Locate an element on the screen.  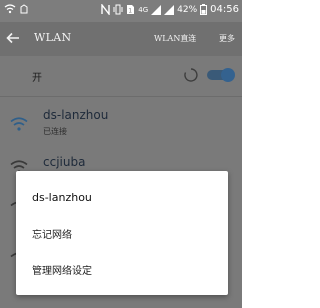
wlan-direct-button: WLAN直连 is located at coordinates (175, 38).